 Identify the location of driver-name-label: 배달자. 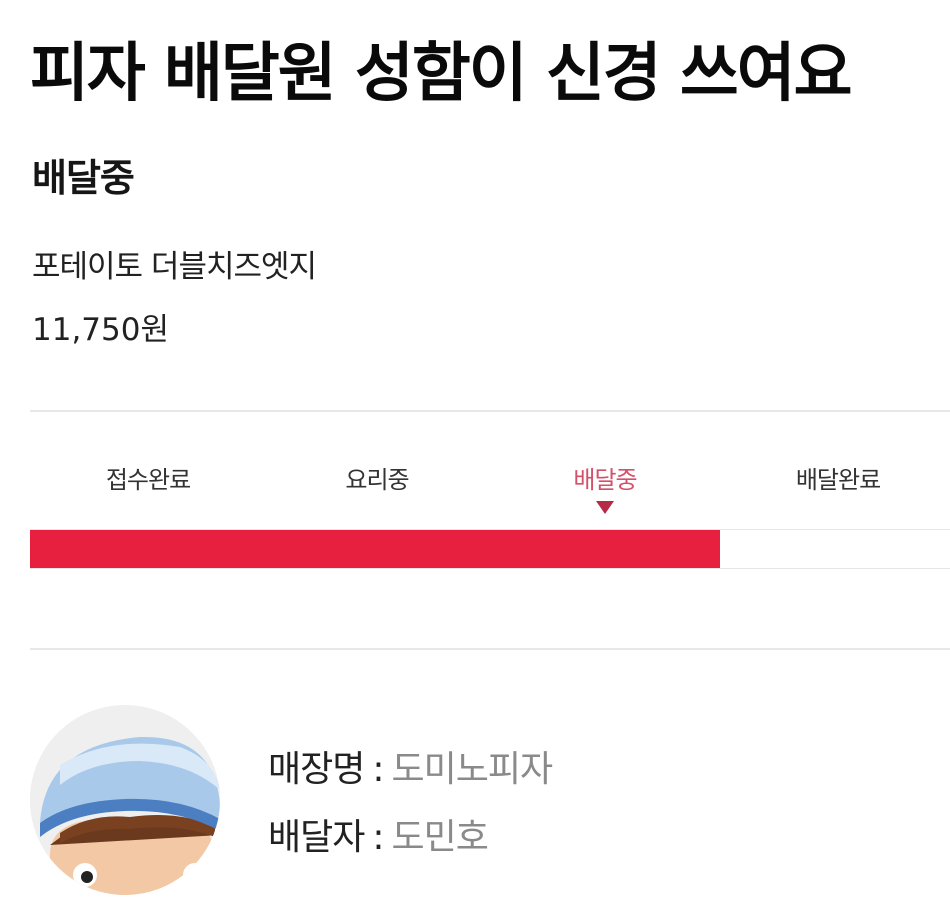
(316, 837).